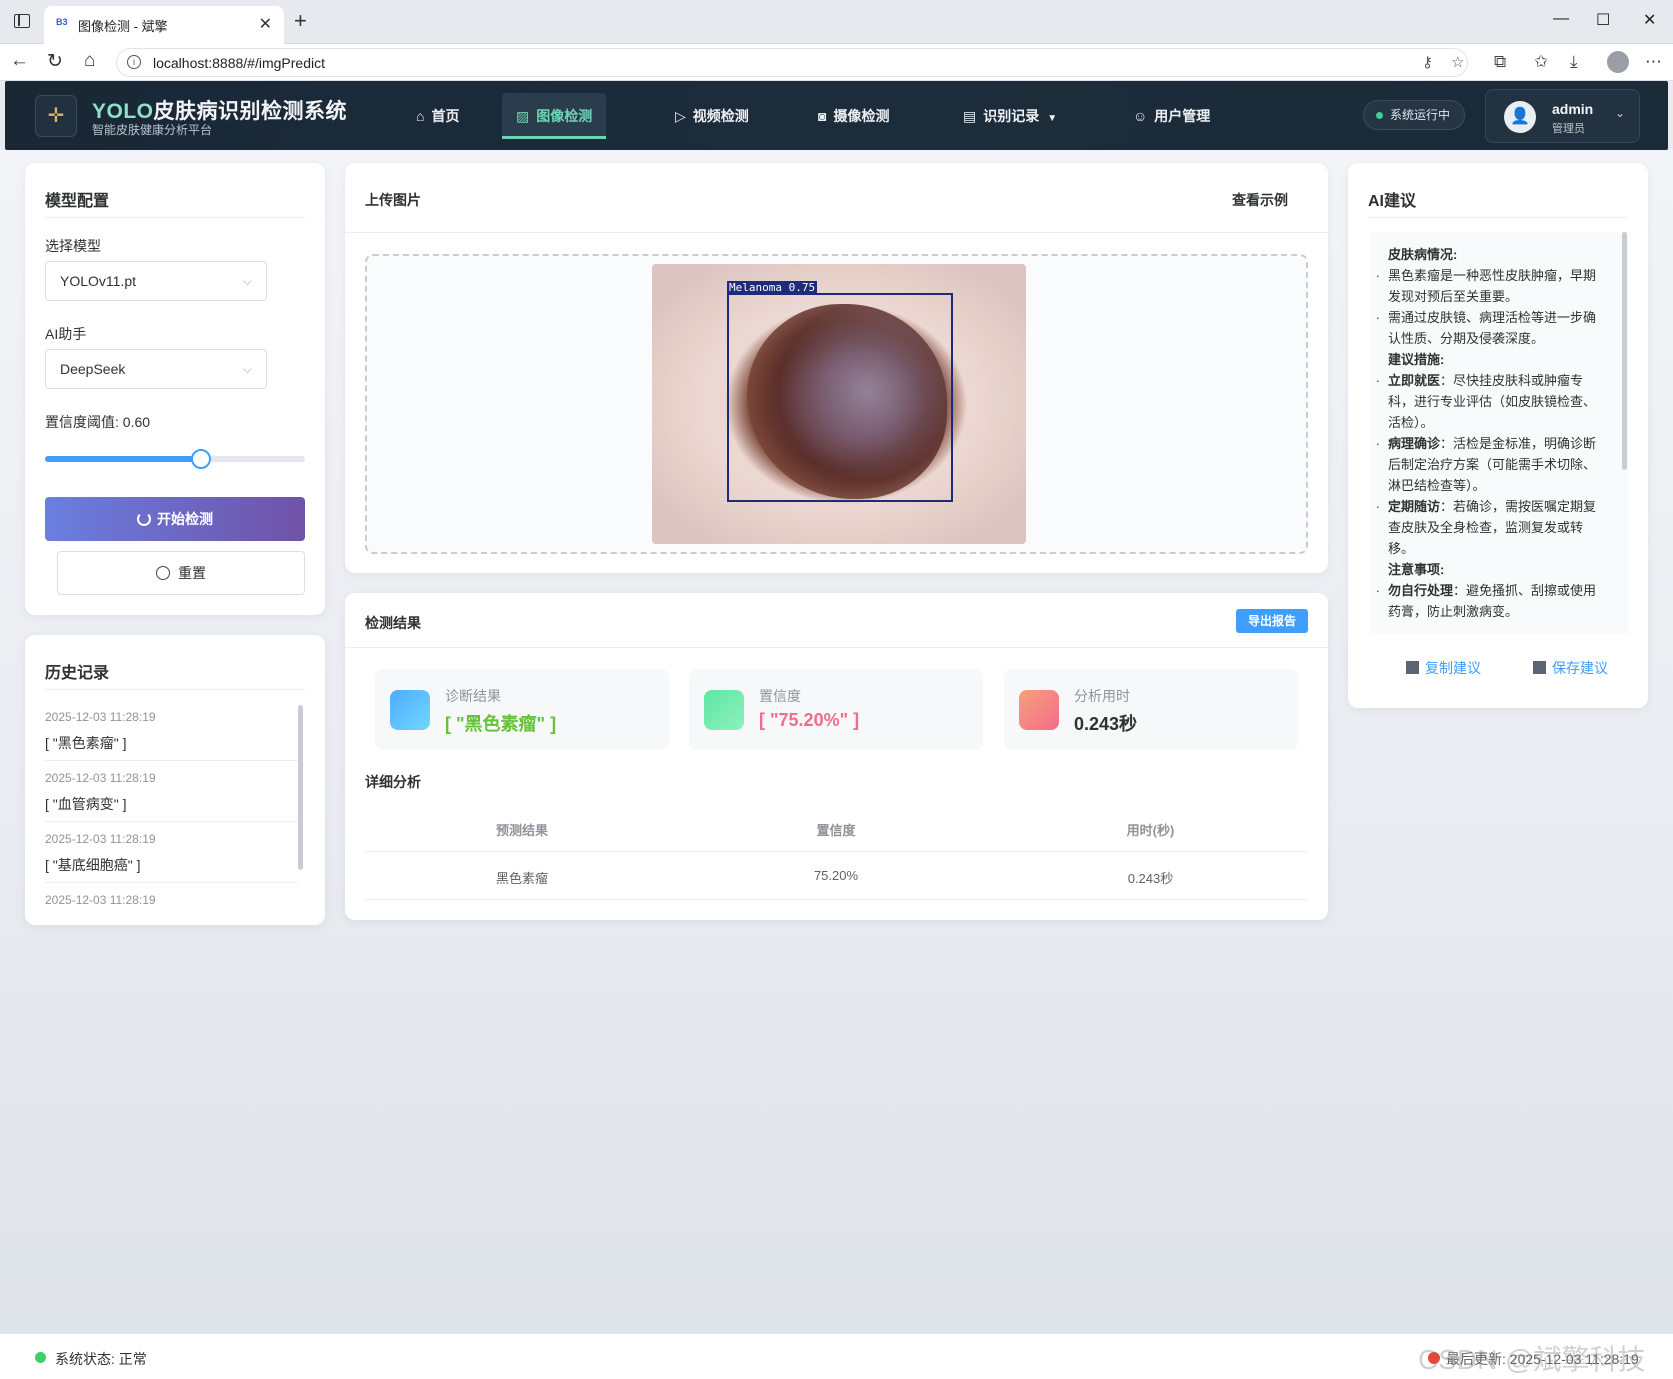 This screenshot has height=1379, width=1673. Describe the element at coordinates (840, 397) in the screenshot. I see `detection-bounding-box` at that location.